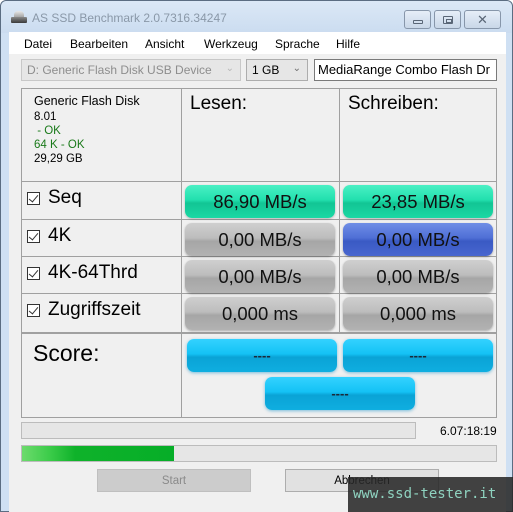  I want to click on read-header: Lesen:, so click(219, 103).